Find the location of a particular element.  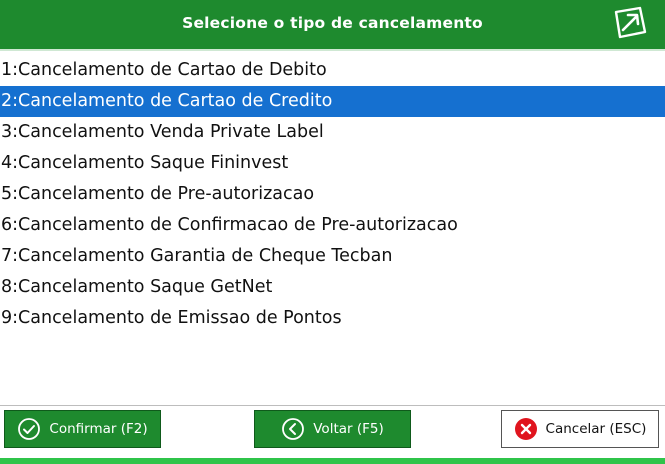

exit-arrow-icon is located at coordinates (630, 24).